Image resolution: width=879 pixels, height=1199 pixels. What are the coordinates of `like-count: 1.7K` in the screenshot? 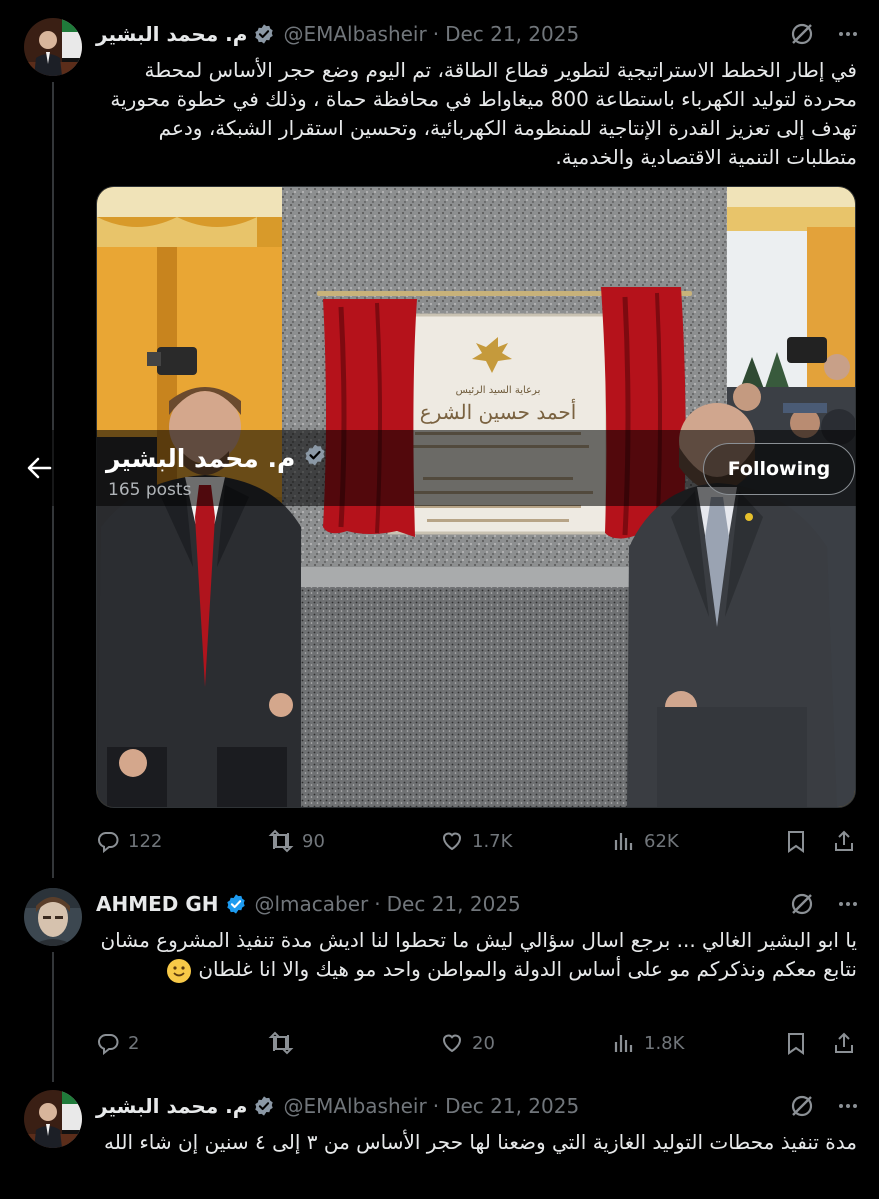 It's located at (492, 841).